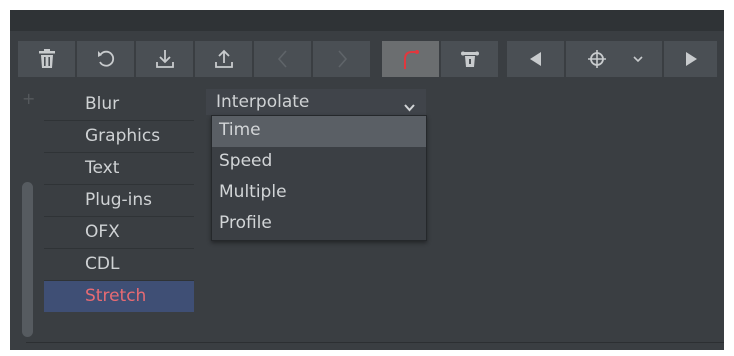 Image resolution: width=734 pixels, height=356 pixels. I want to click on forward-button, so click(341, 59).